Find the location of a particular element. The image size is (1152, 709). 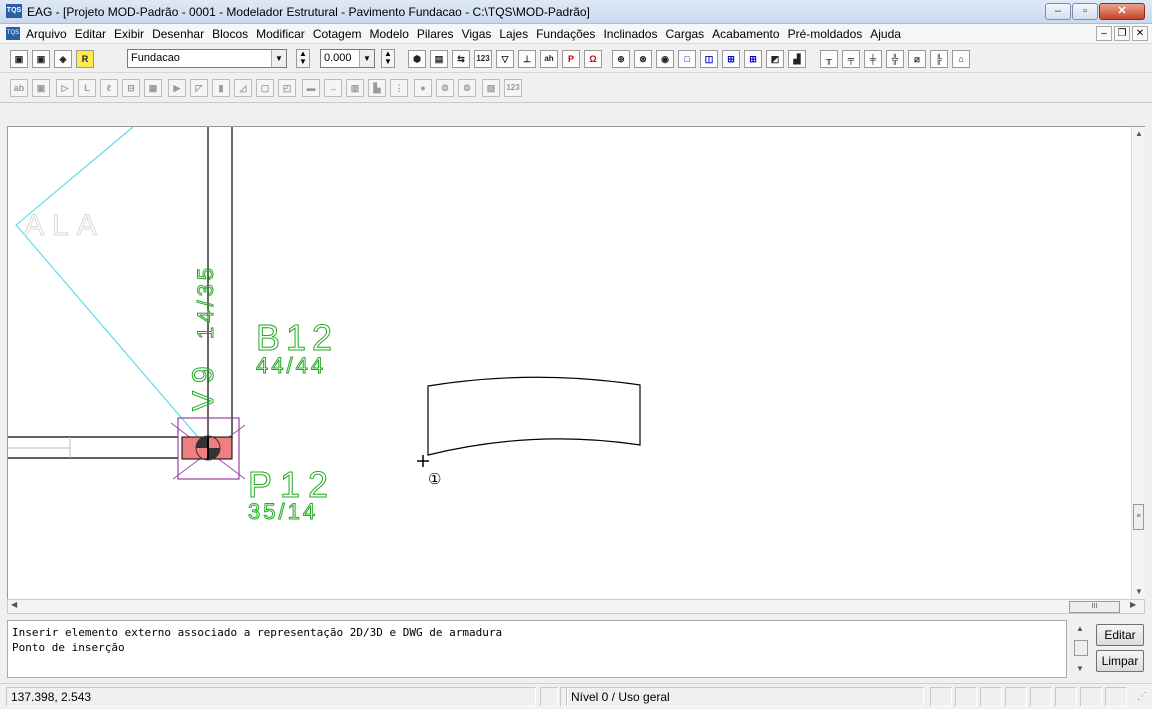

text-height-icon: ah is located at coordinates (549, 59).